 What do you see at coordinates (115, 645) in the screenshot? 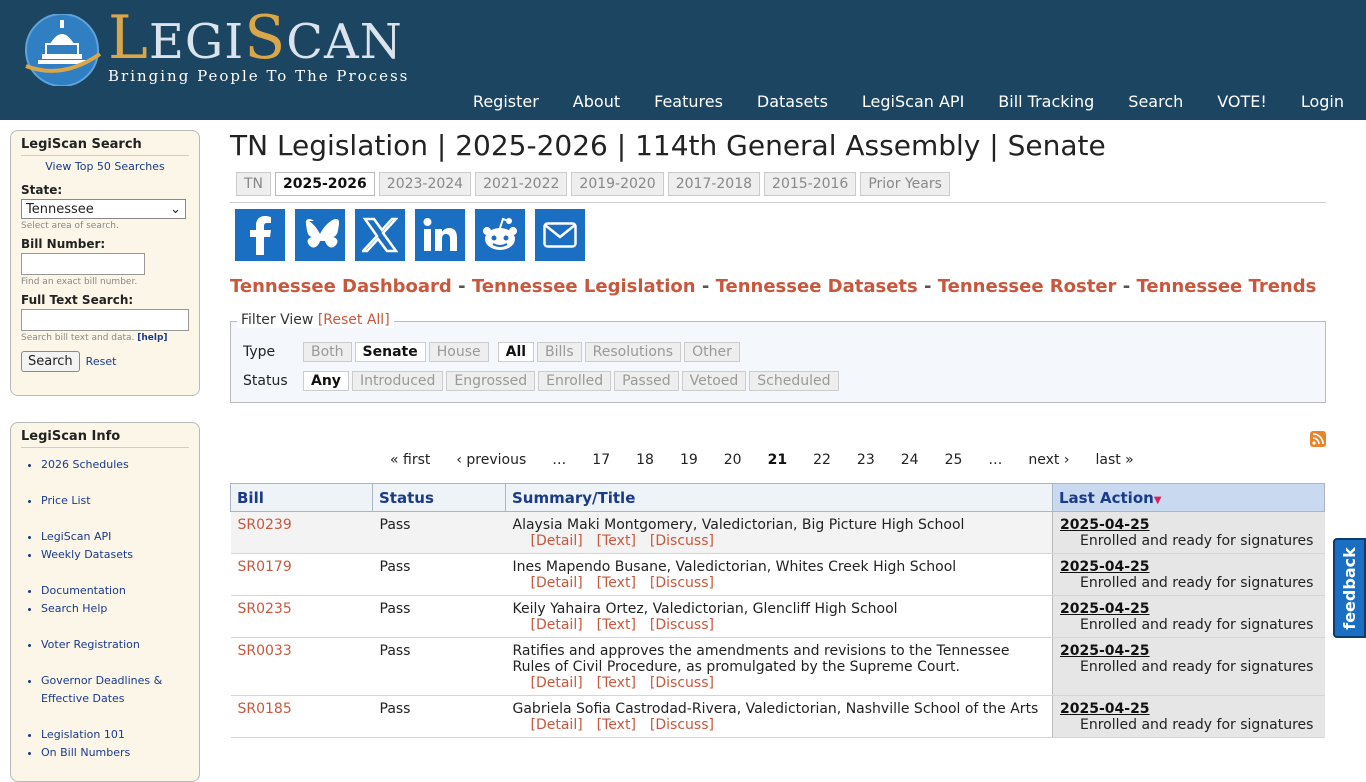
I see `info-item: Voter Registration` at bounding box center [115, 645].